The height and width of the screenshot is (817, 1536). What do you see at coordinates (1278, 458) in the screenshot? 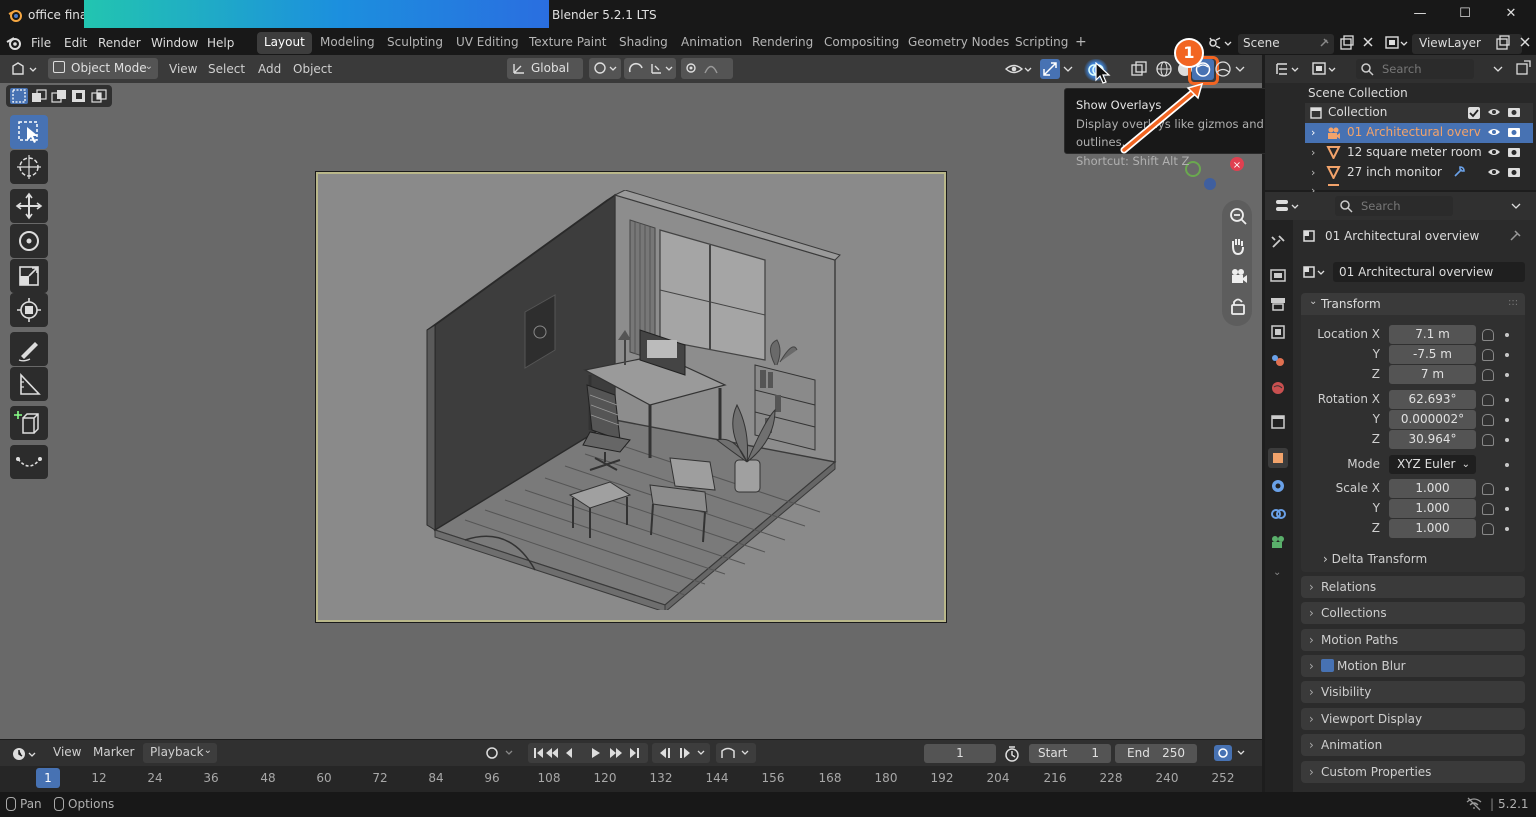
I see `object-tab-icon` at bounding box center [1278, 458].